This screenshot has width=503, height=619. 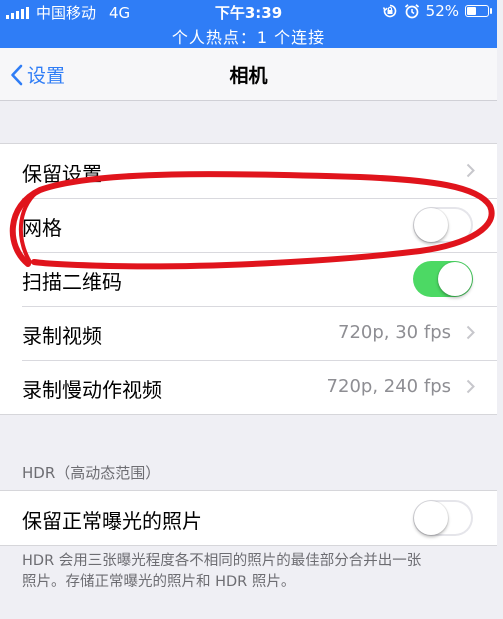 I want to click on orientation-lock-icon, so click(x=389, y=11).